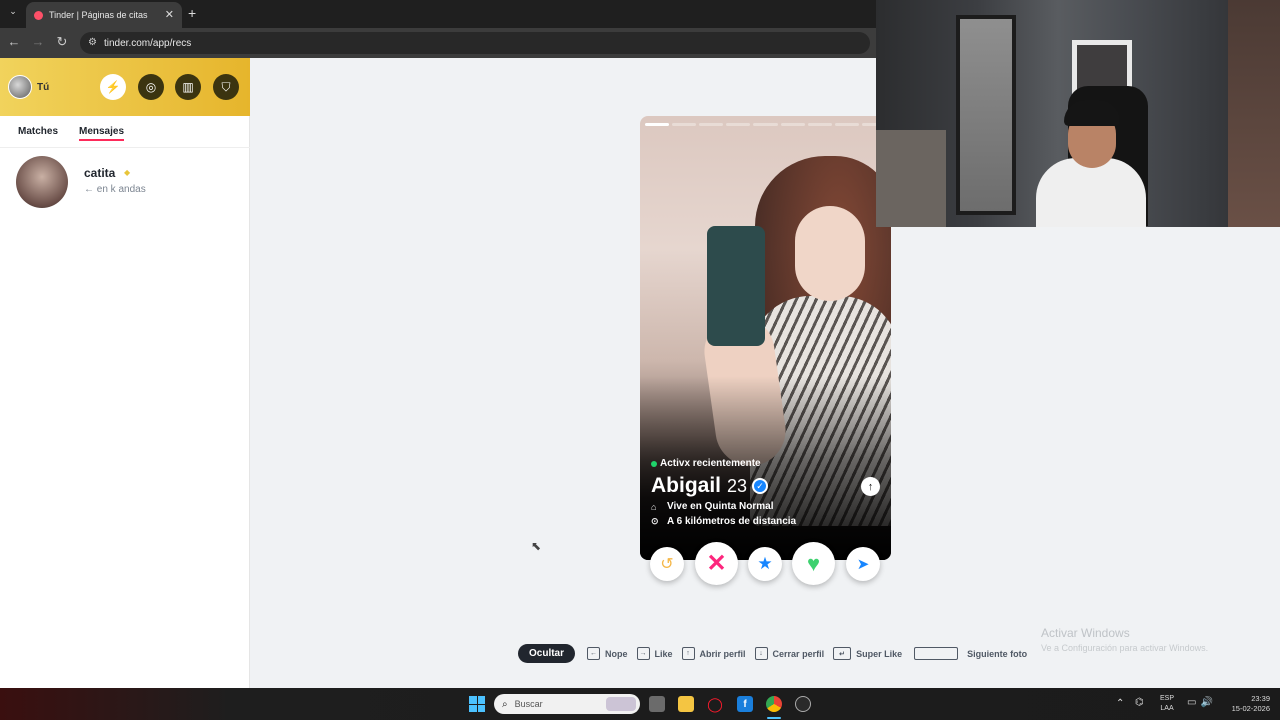 This screenshot has height=720, width=1280. Describe the element at coordinates (655, 521) in the screenshot. I see `location-pin-icon: ⊙` at that location.